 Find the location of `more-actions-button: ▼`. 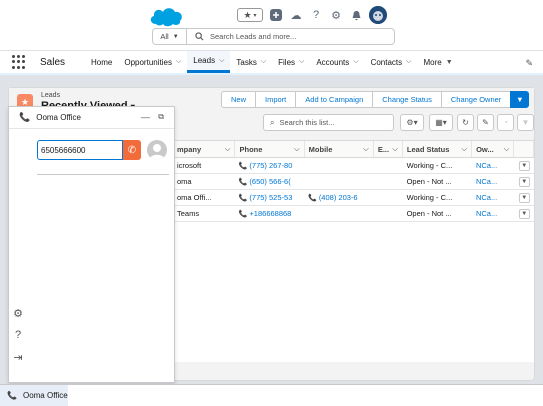

more-actions-button: ▼ is located at coordinates (520, 99).